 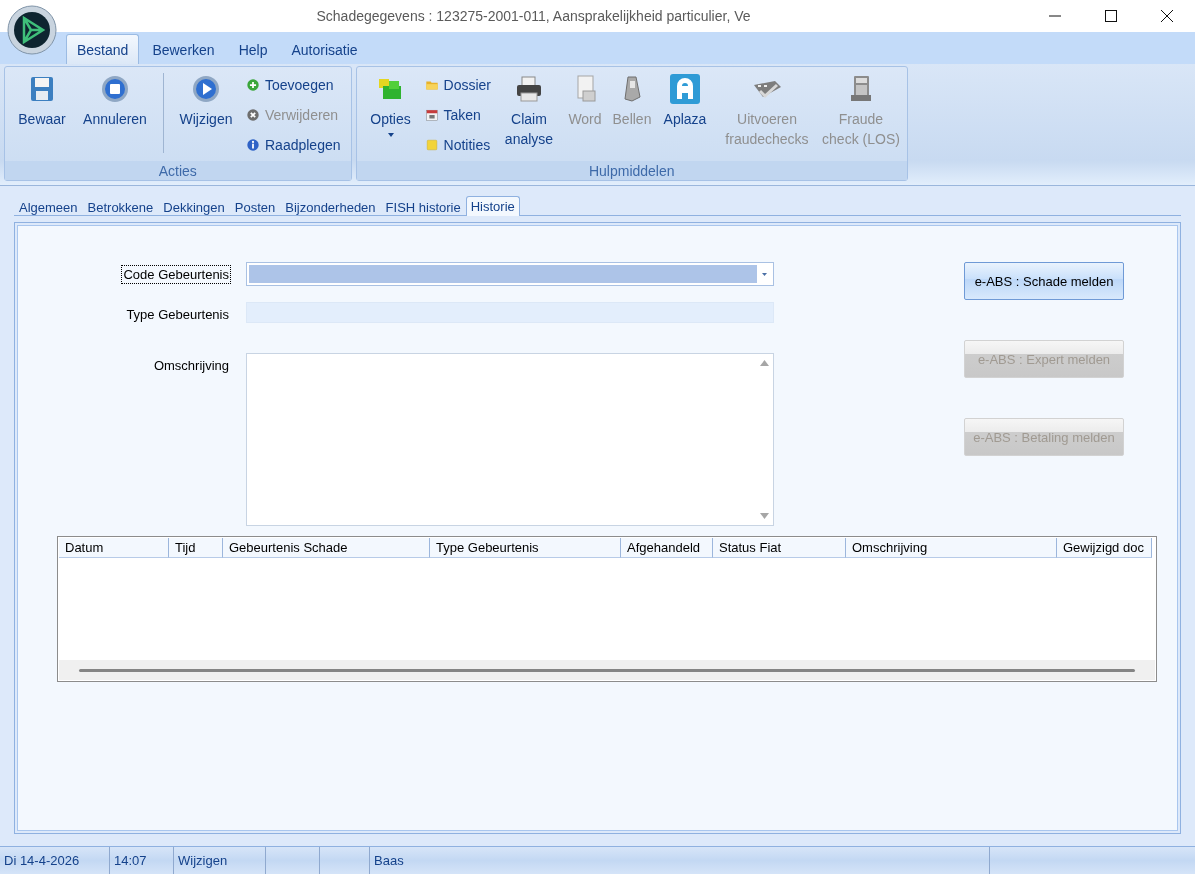 What do you see at coordinates (103, 49) in the screenshot?
I see `ribbon-tab: Bestand` at bounding box center [103, 49].